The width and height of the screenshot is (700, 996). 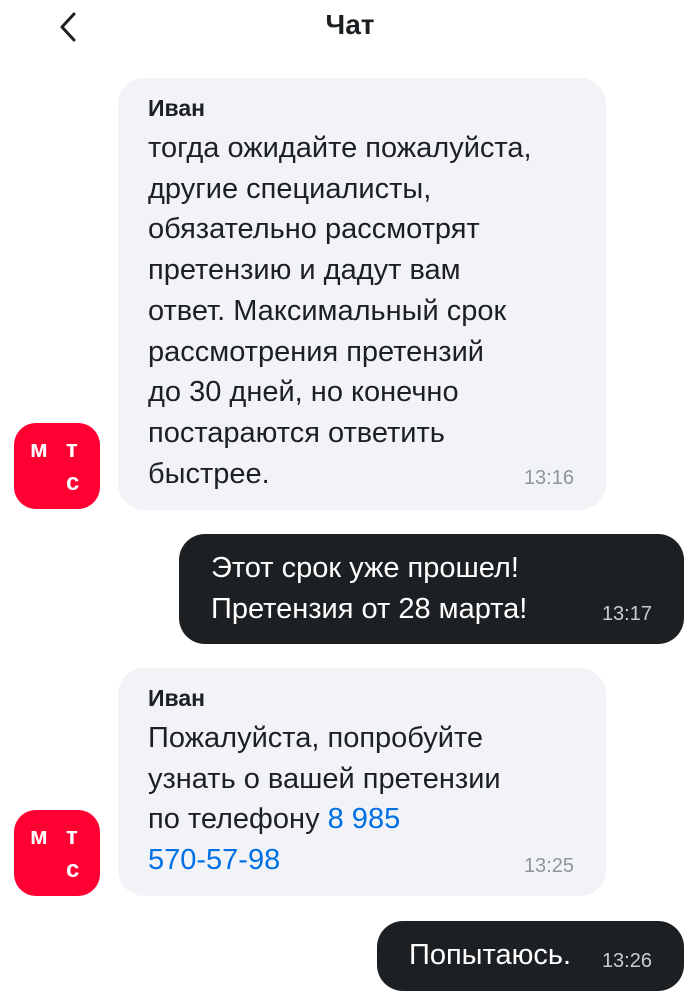 I want to click on message-time: 13:17, so click(x=626, y=614).